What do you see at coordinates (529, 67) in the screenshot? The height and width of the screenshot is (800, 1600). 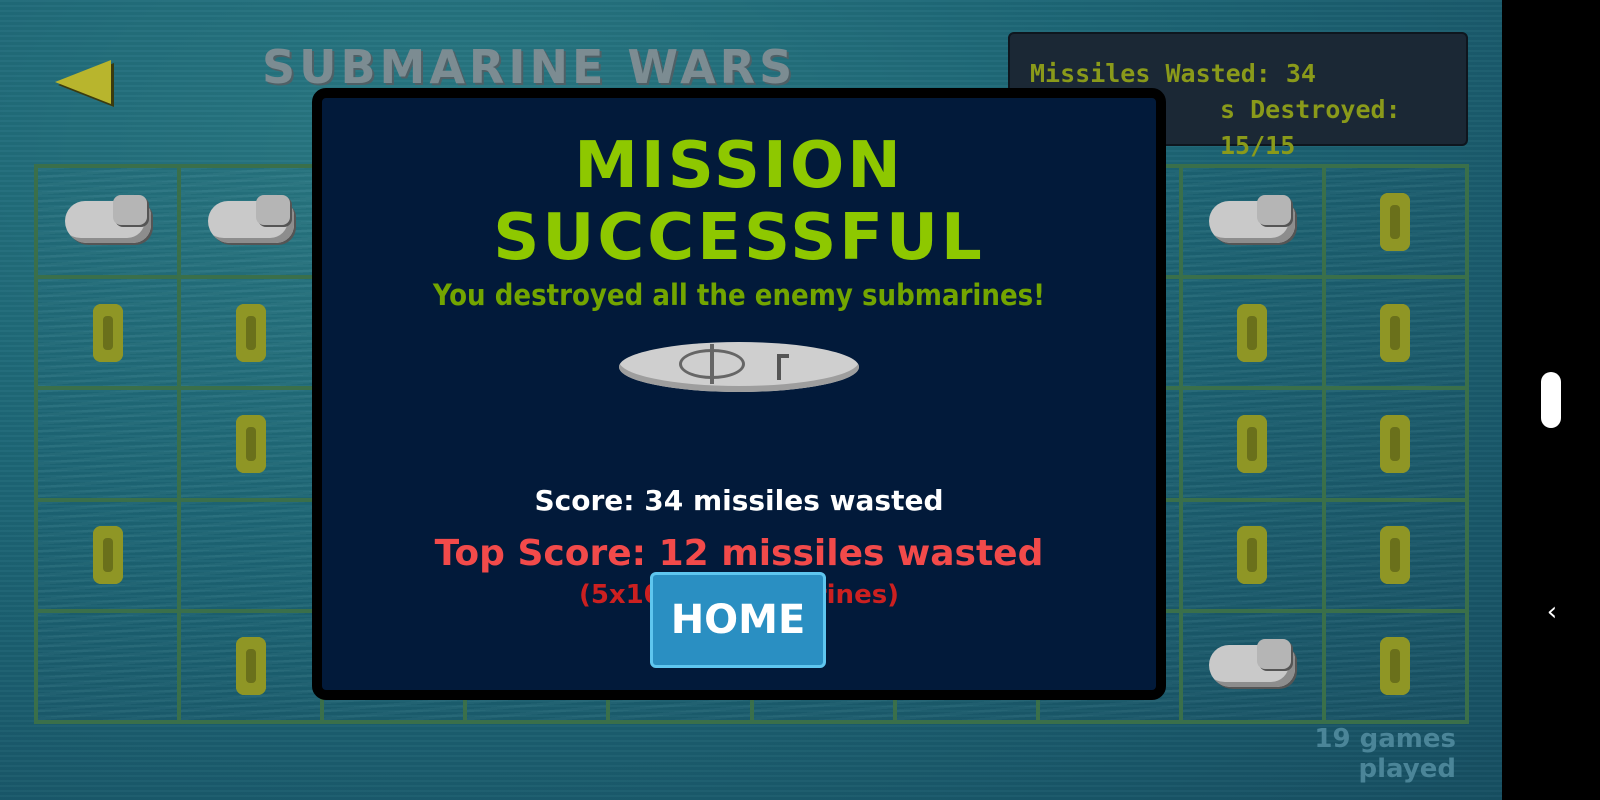 I see `game-title: SUBMARINE WARS` at bounding box center [529, 67].